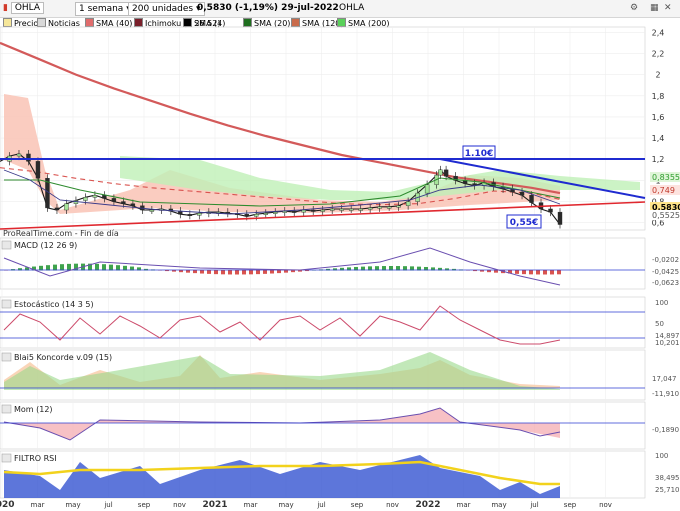 The height and width of the screenshot is (511, 680). What do you see at coordinates (661, 303) in the screenshot?
I see `stoch-value: 100` at bounding box center [661, 303].